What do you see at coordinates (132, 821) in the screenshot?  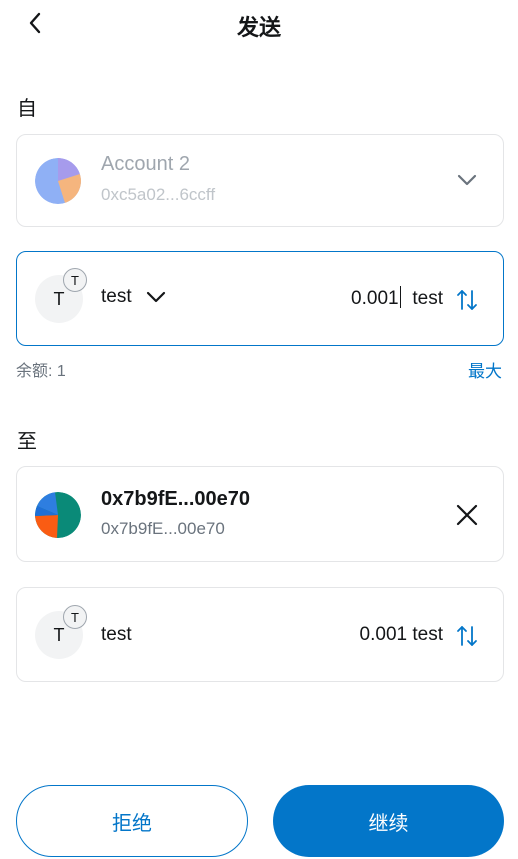 I see `reject-button: 拒绝` at bounding box center [132, 821].